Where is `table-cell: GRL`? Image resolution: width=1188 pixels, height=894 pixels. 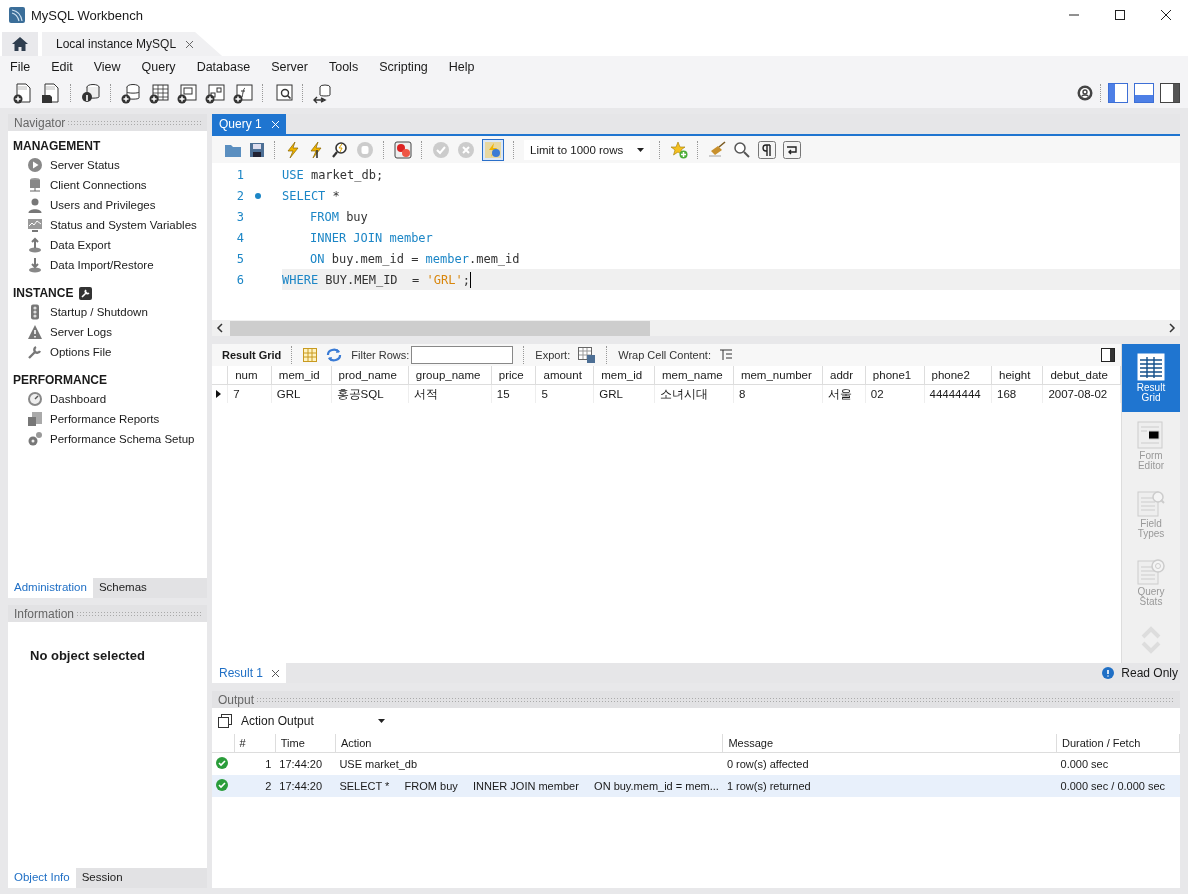
table-cell: GRL is located at coordinates (301, 393).